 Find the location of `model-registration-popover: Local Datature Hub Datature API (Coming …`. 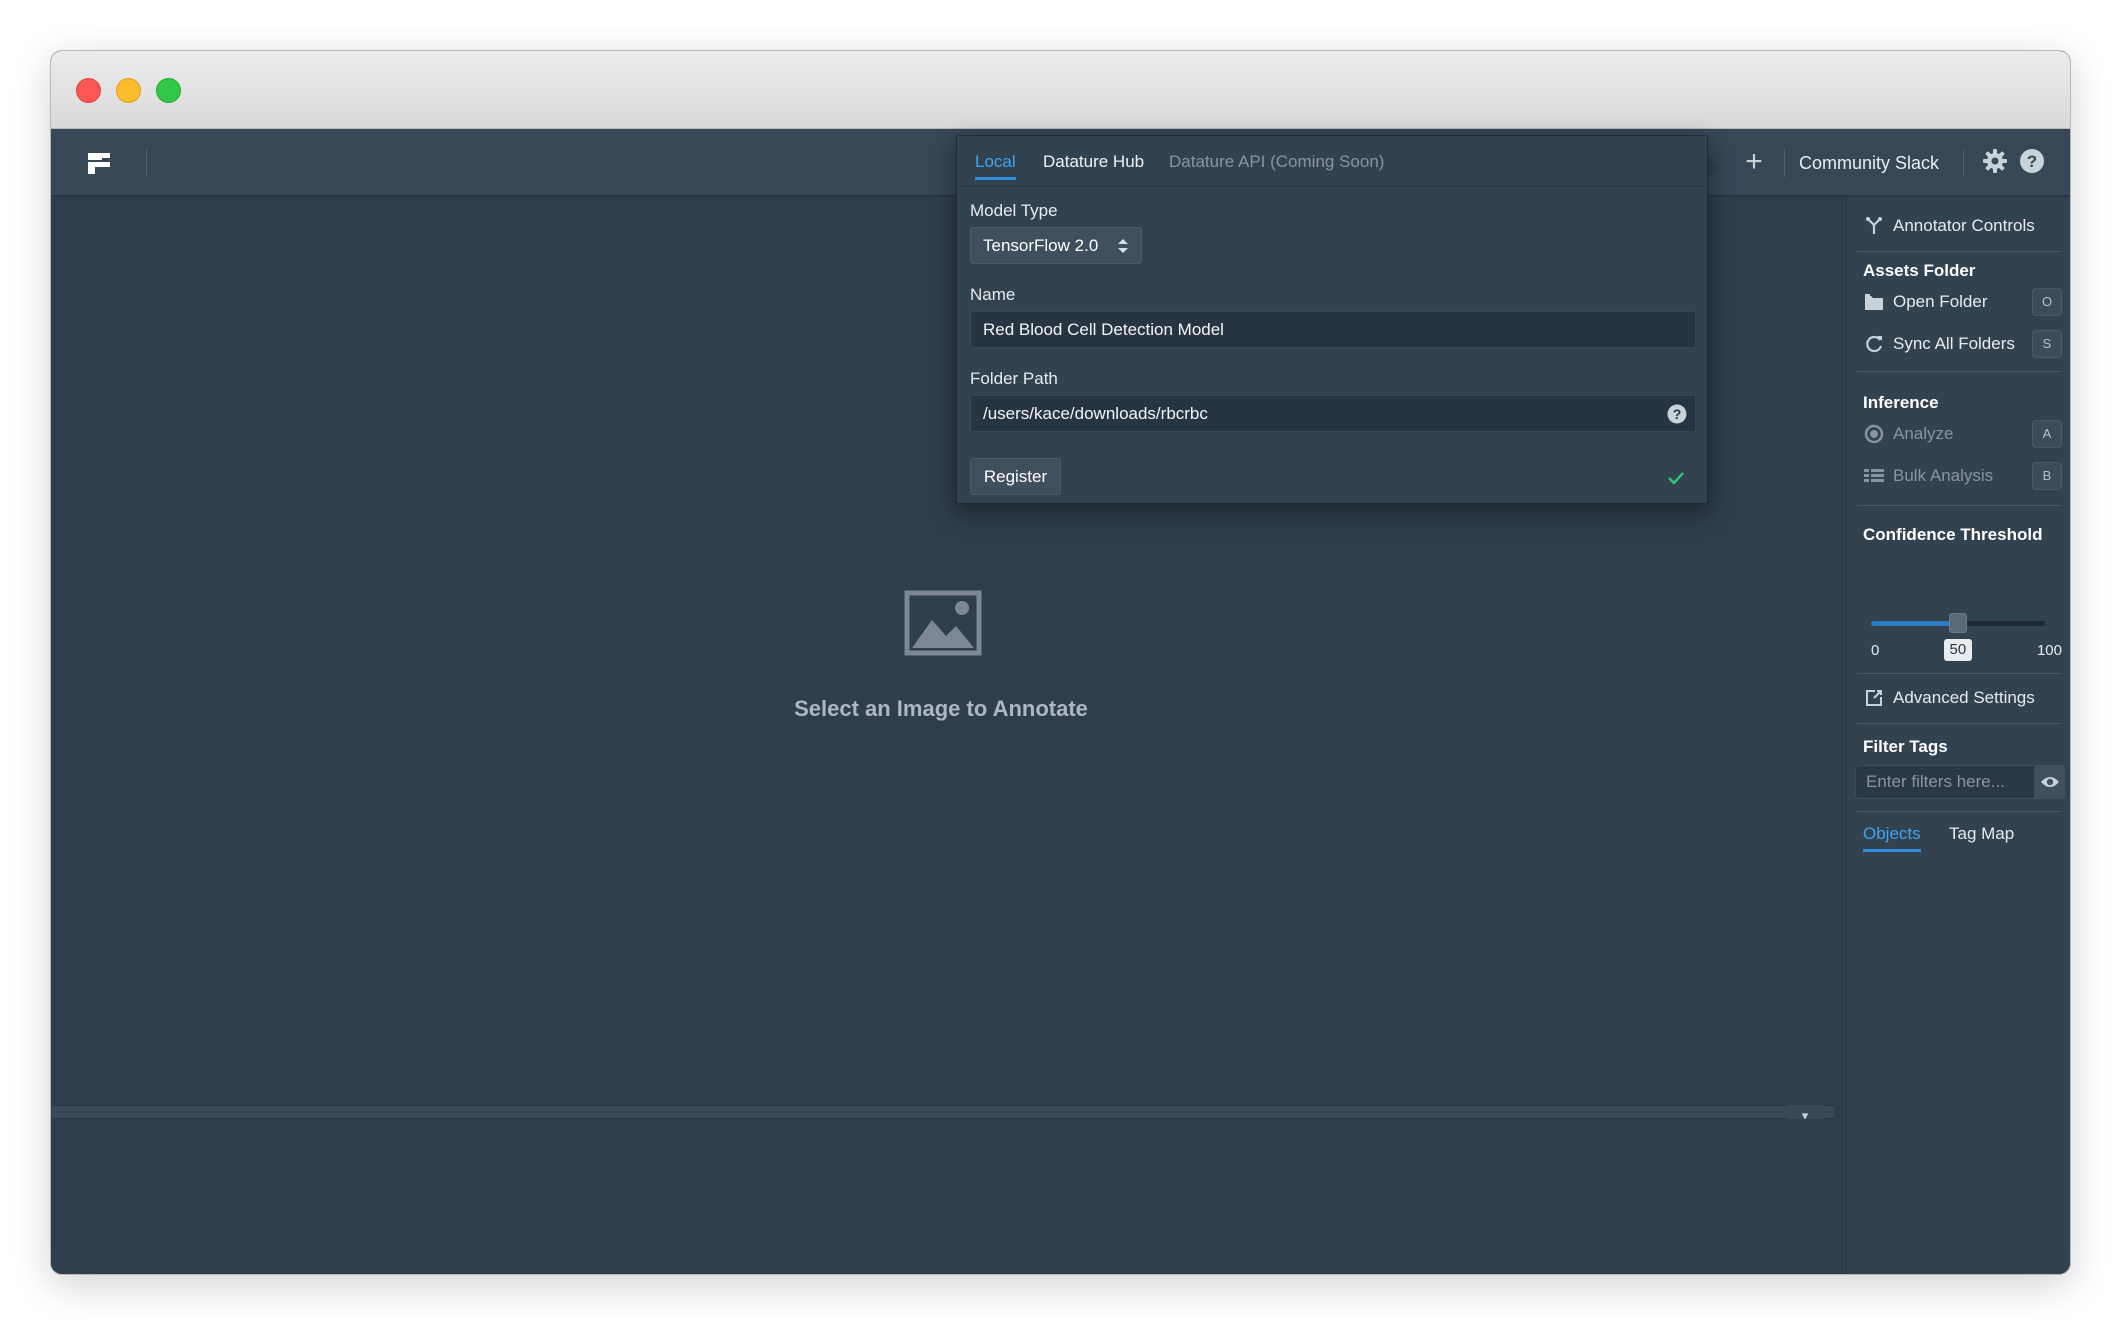

model-registration-popover: Local Datature Hub Datature API (Coming … is located at coordinates (1332, 319).